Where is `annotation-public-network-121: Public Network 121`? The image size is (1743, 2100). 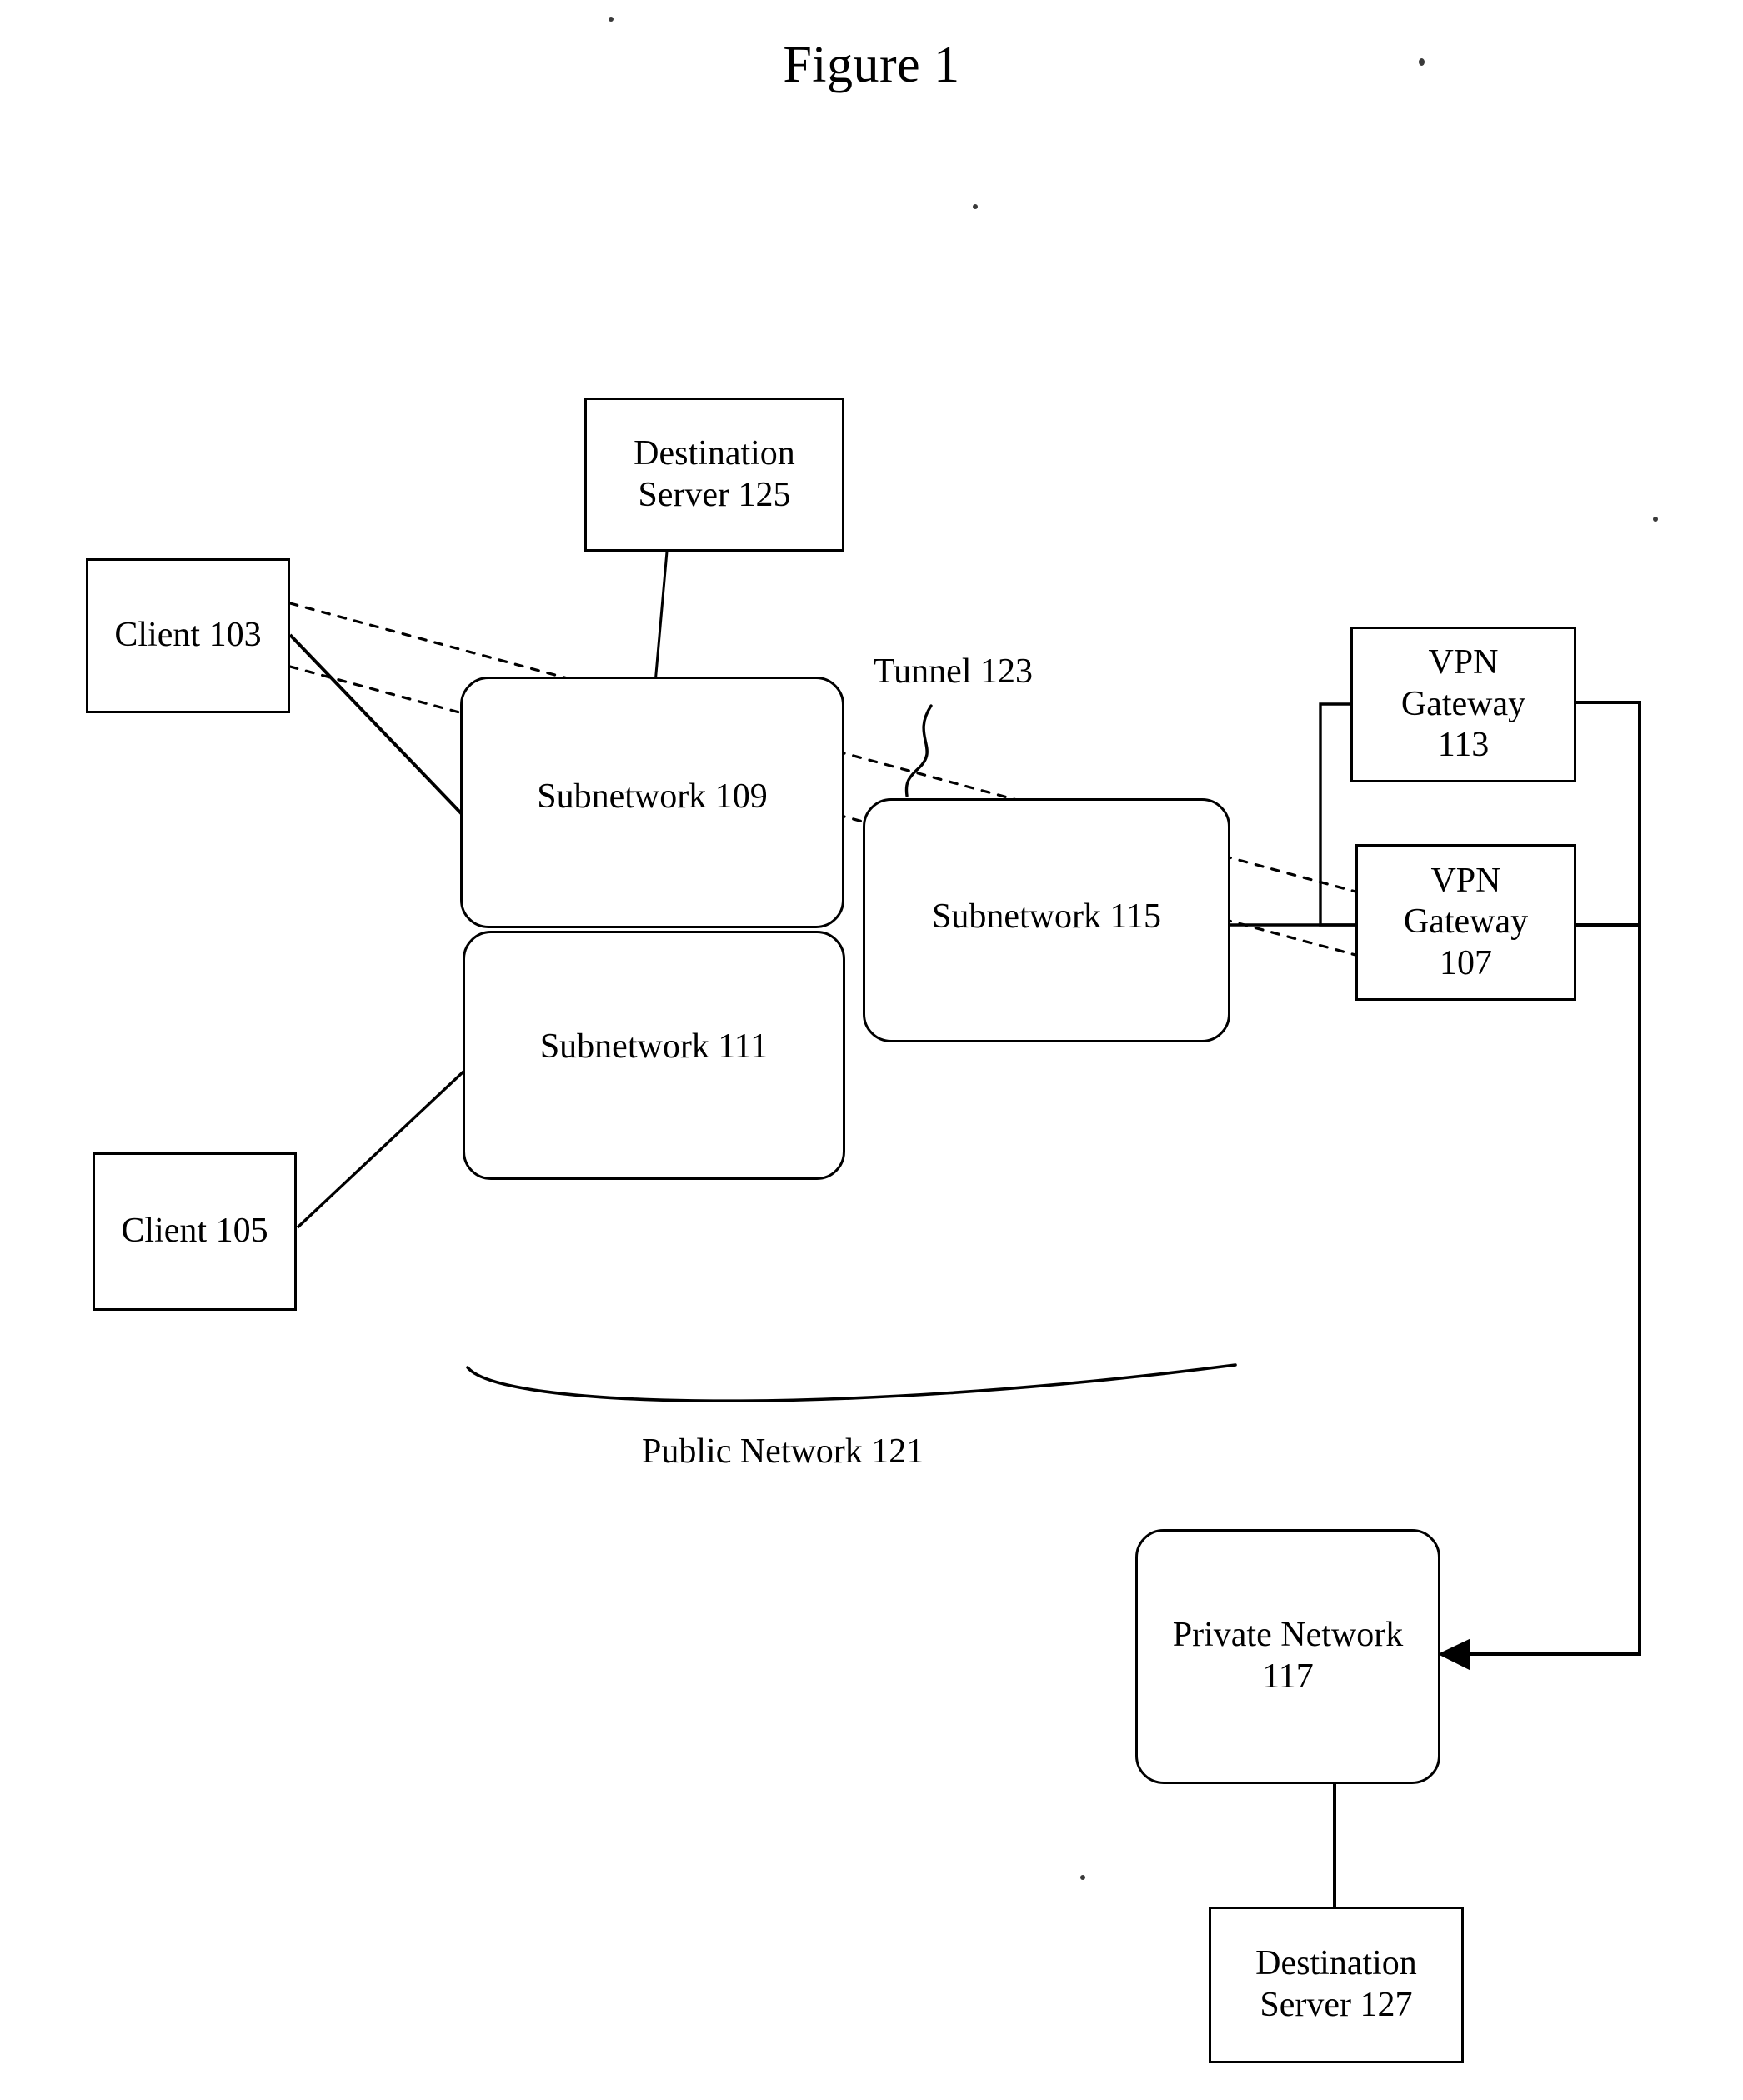
annotation-public-network-121: Public Network 121 is located at coordinates (783, 1451).